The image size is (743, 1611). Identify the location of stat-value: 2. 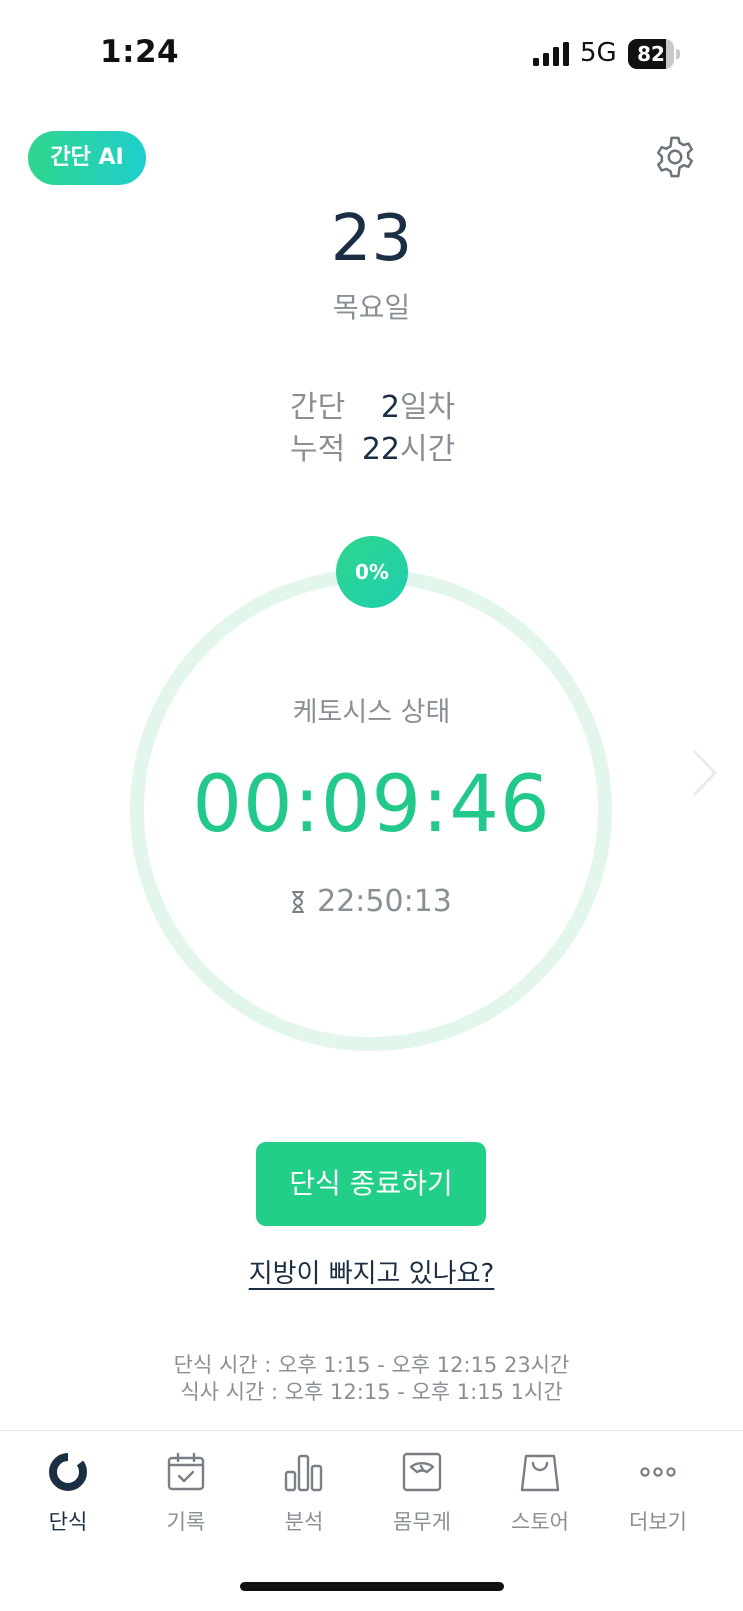
(390, 407).